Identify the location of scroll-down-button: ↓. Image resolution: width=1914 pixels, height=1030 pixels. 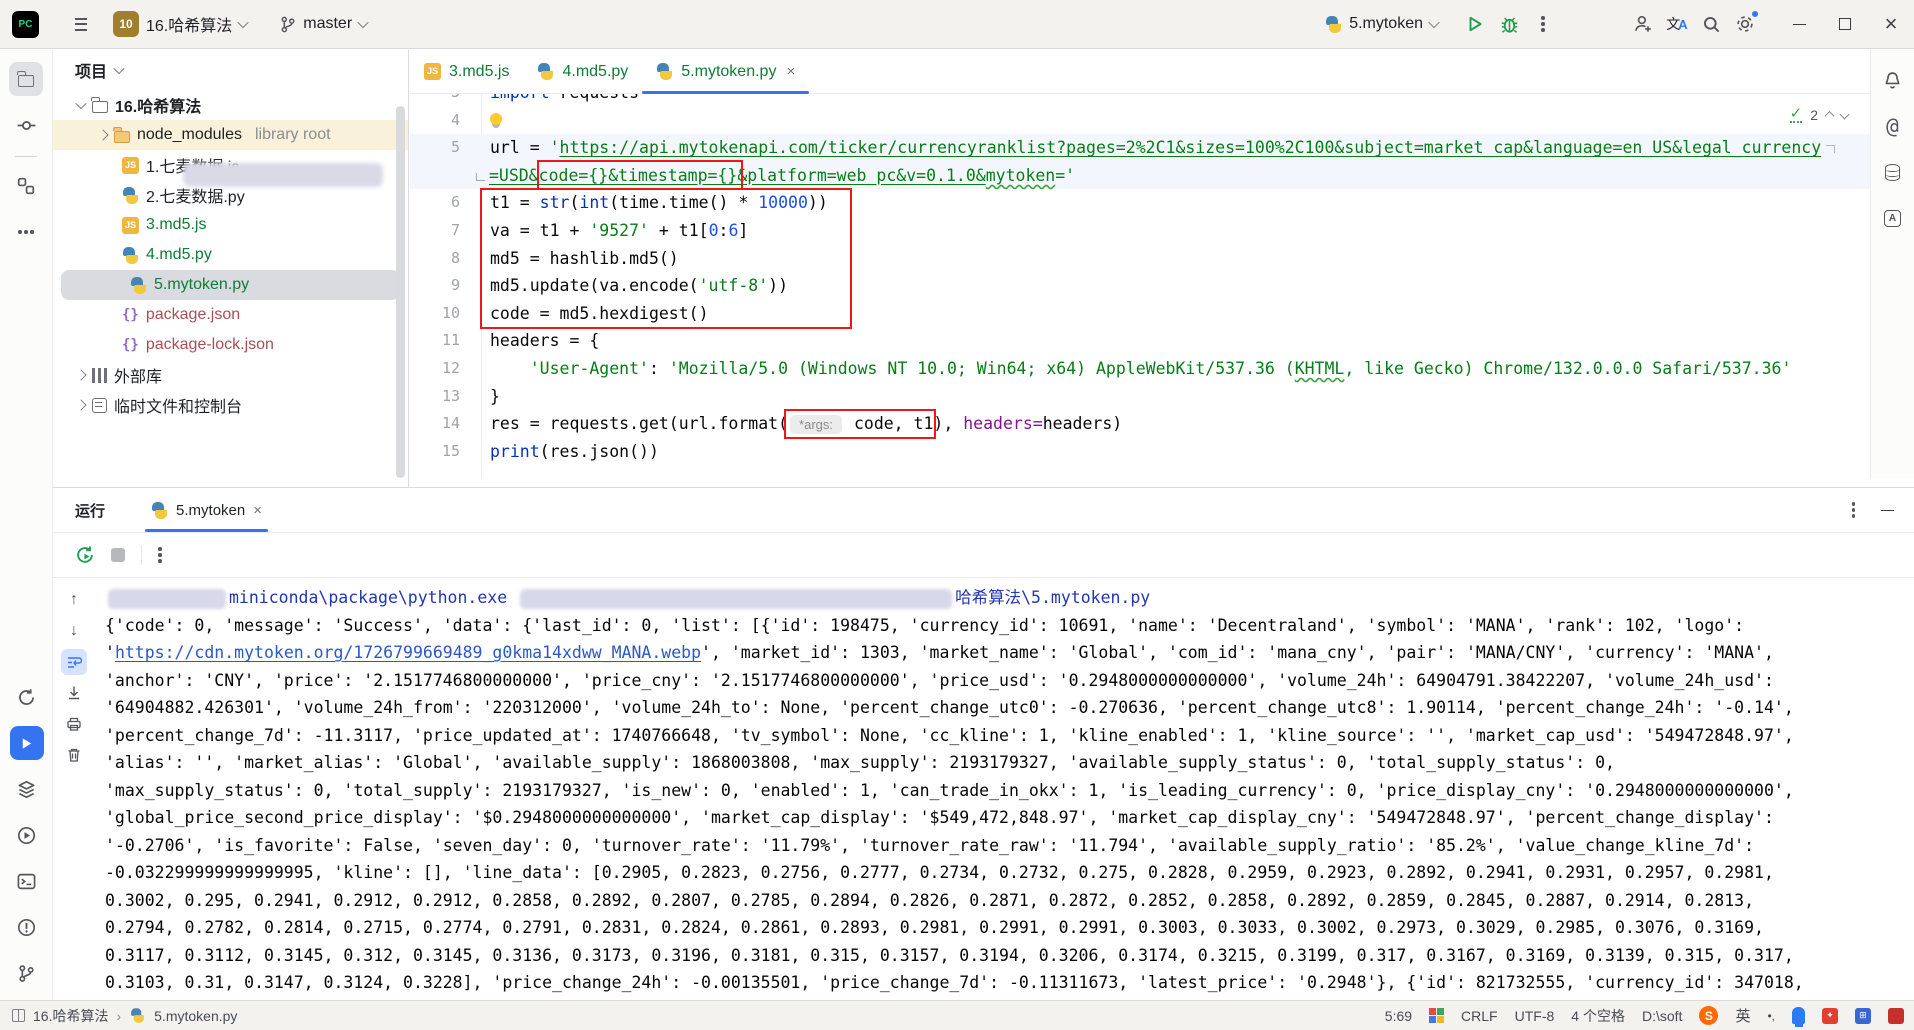
(74, 631).